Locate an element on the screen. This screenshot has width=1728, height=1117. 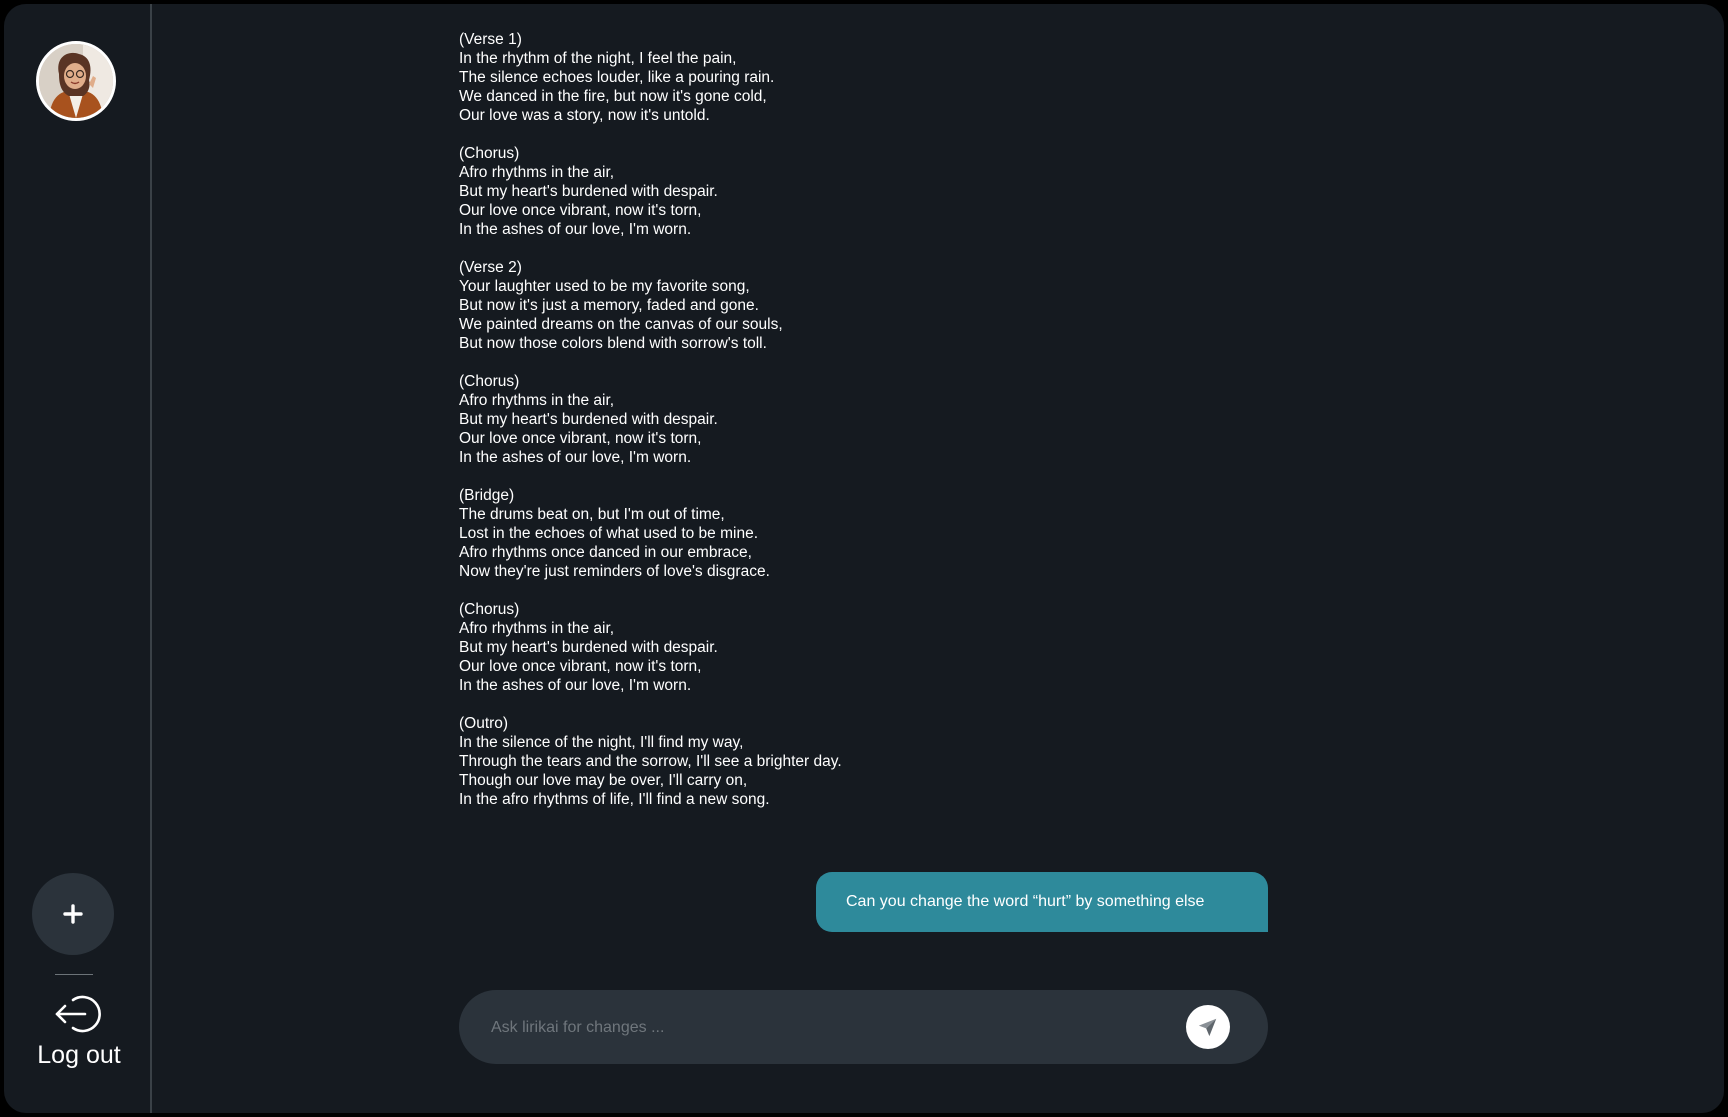
lyric-line: Afro rhythms once danced in our embrace, is located at coordinates (605, 552).